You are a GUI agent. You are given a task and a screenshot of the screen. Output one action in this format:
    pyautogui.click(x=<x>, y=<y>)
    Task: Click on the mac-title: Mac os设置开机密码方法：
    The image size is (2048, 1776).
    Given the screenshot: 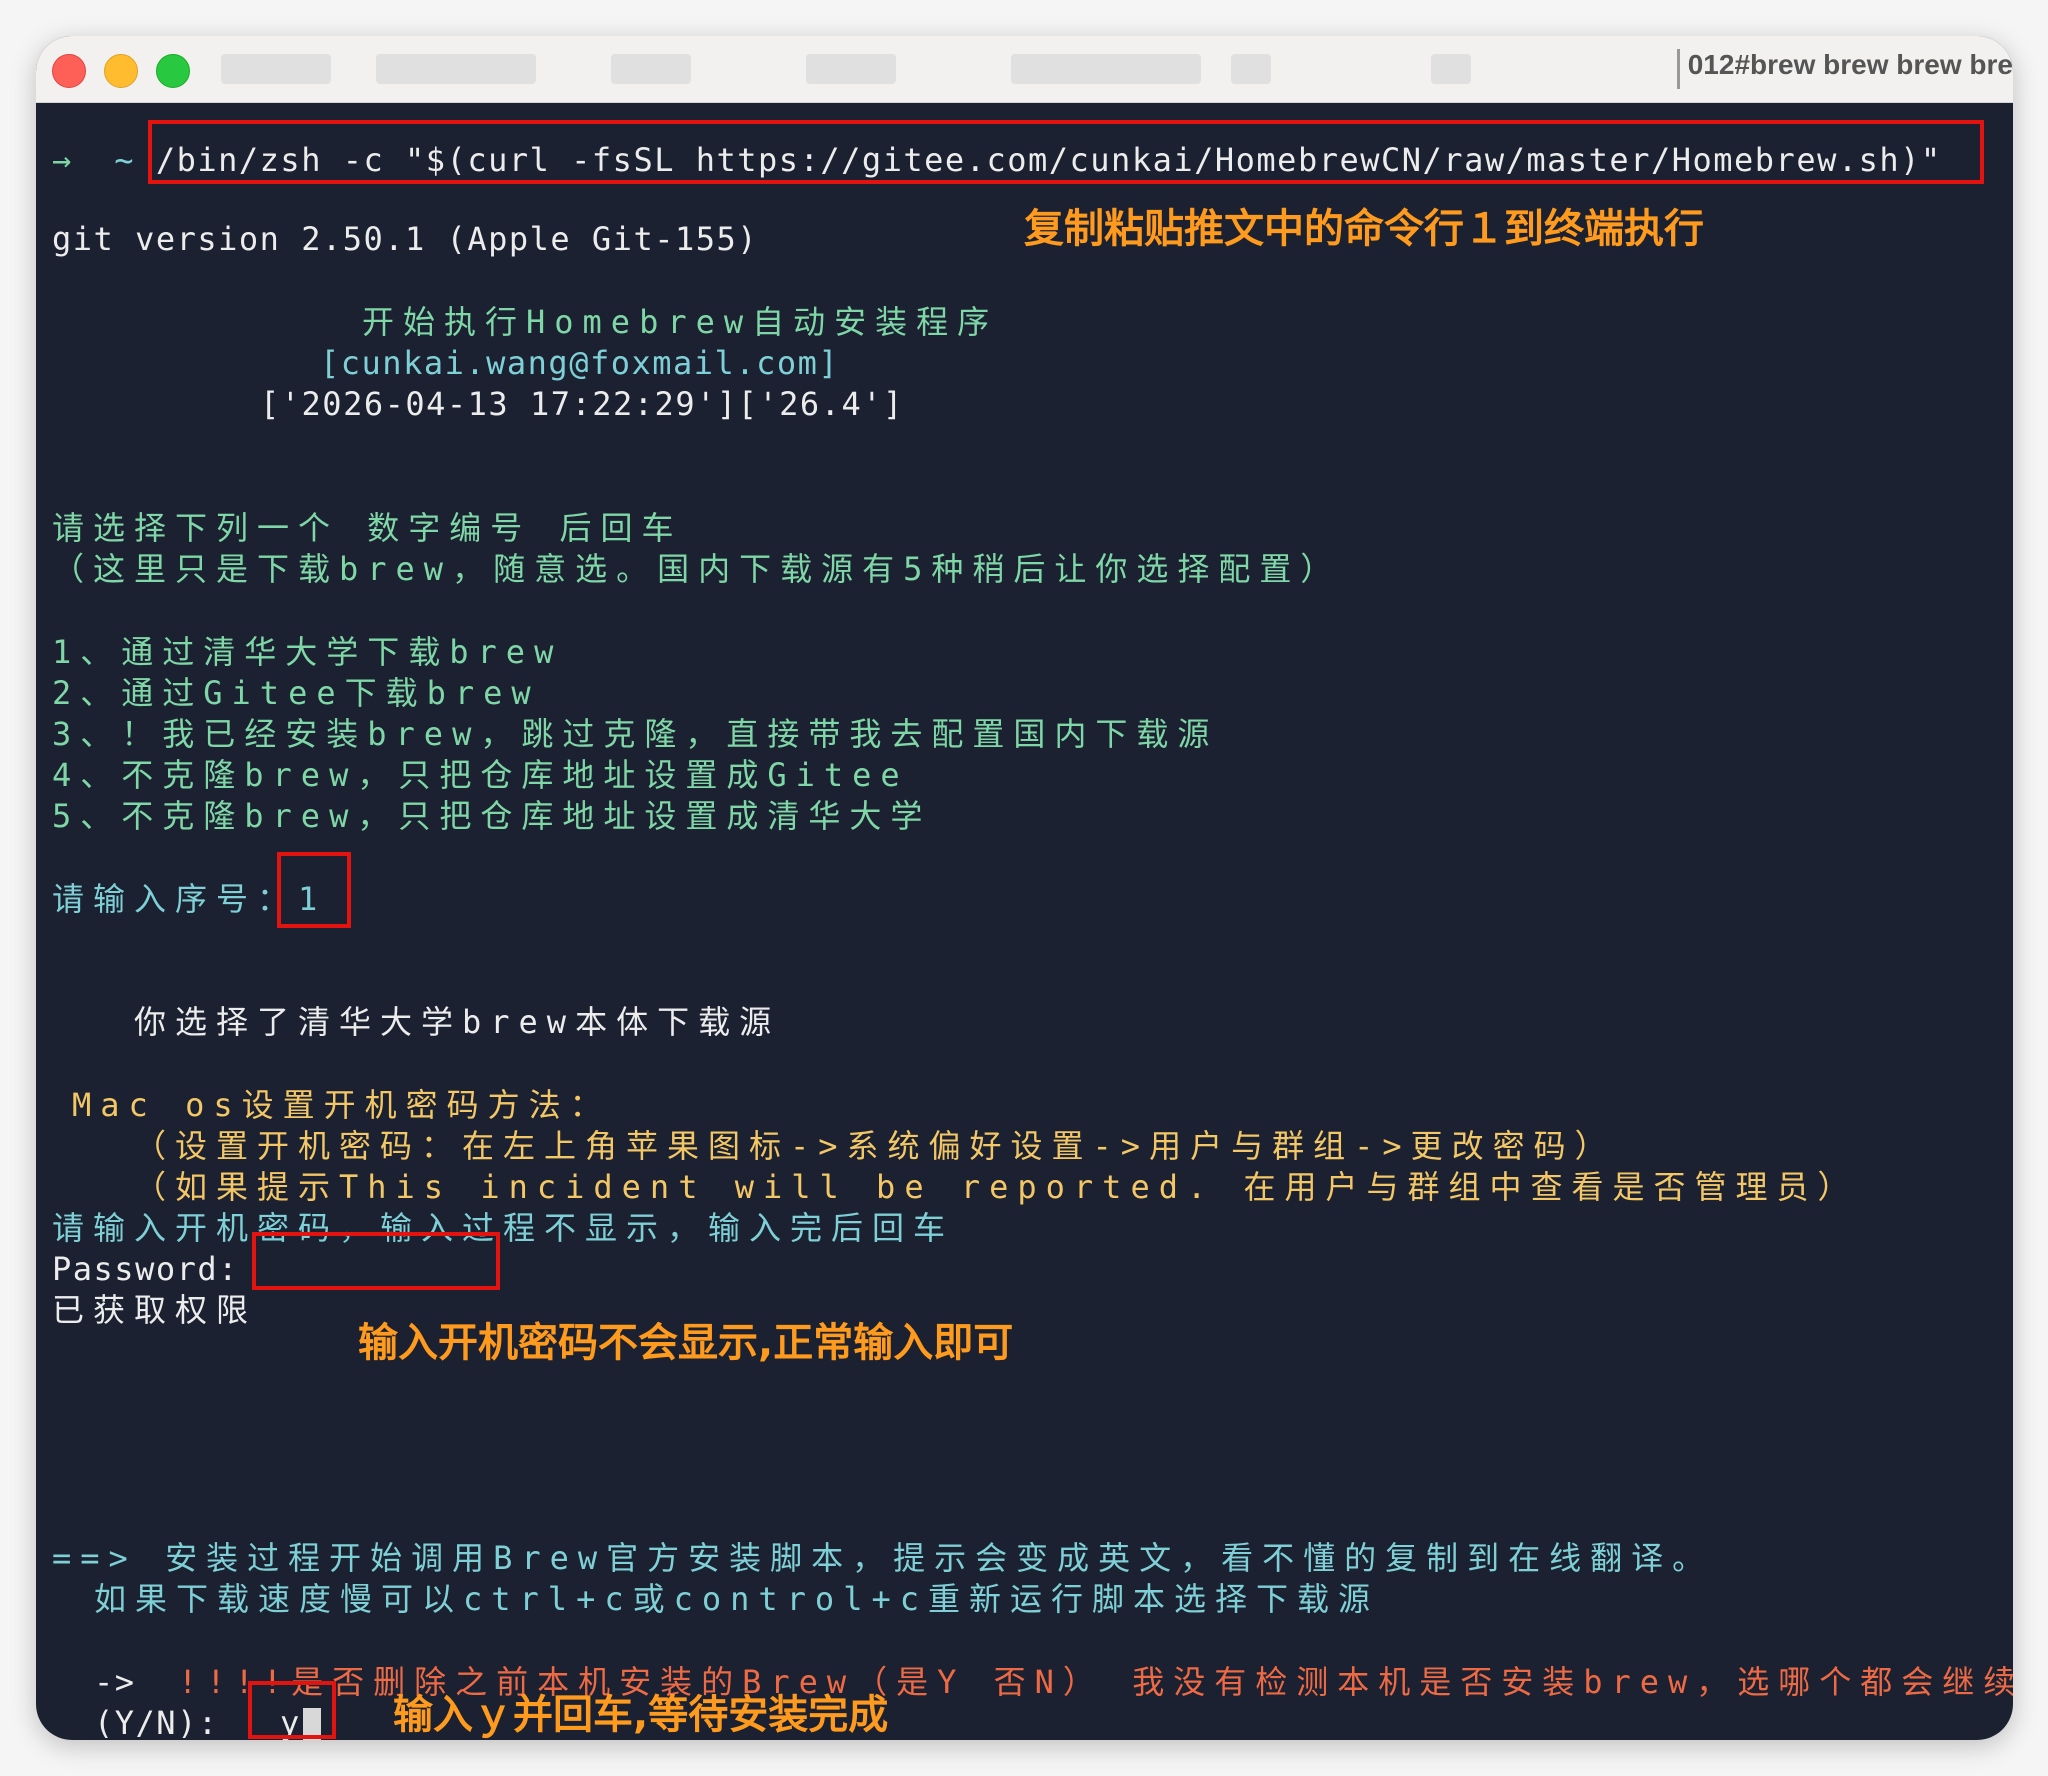 What is the action you would take?
    pyautogui.click(x=341, y=1105)
    